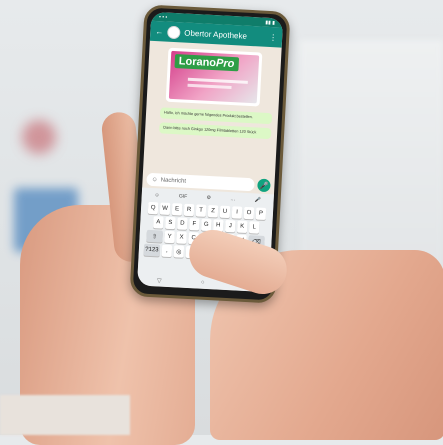  I want to click on microphone-button: 🎤, so click(264, 185).